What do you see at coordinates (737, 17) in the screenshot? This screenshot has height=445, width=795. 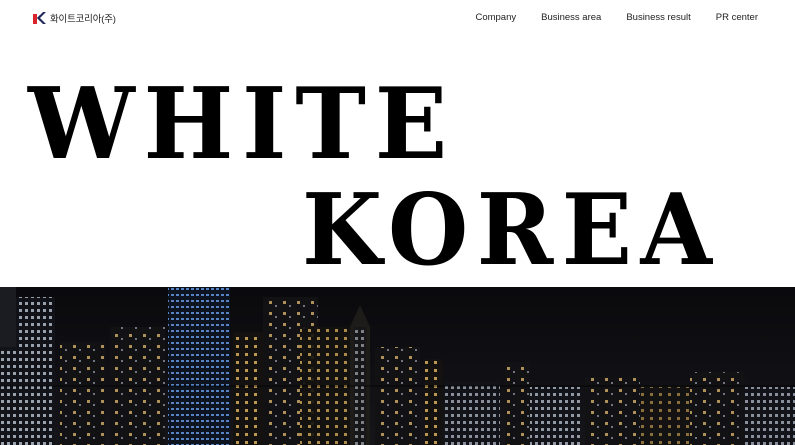 I see `nav-pr-center: PR center` at bounding box center [737, 17].